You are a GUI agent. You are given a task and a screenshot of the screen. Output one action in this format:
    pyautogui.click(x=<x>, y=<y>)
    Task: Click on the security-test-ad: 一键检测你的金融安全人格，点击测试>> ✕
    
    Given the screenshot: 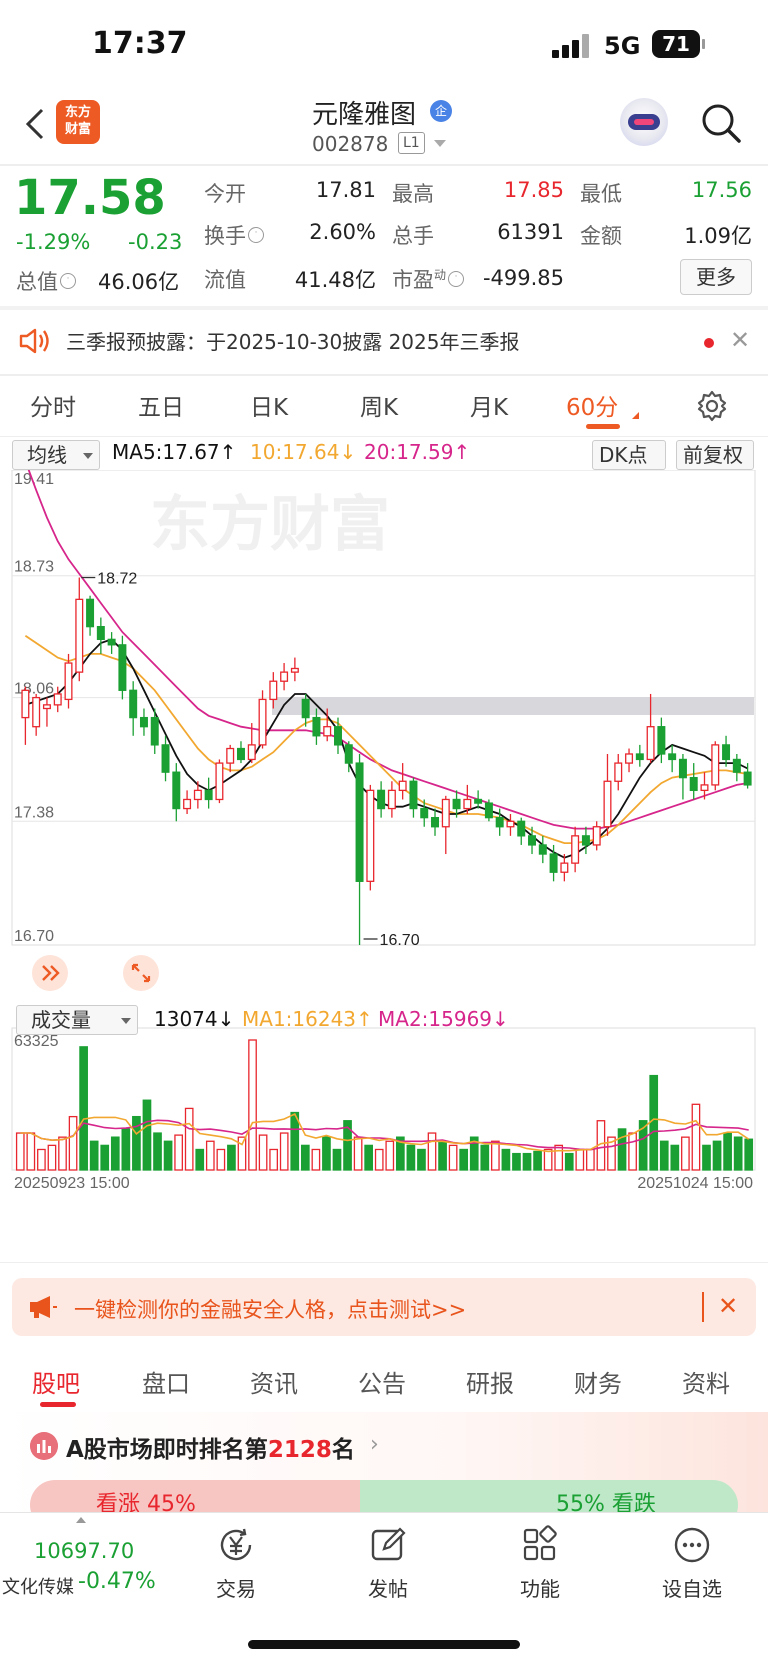 What is the action you would take?
    pyautogui.click(x=384, y=1307)
    